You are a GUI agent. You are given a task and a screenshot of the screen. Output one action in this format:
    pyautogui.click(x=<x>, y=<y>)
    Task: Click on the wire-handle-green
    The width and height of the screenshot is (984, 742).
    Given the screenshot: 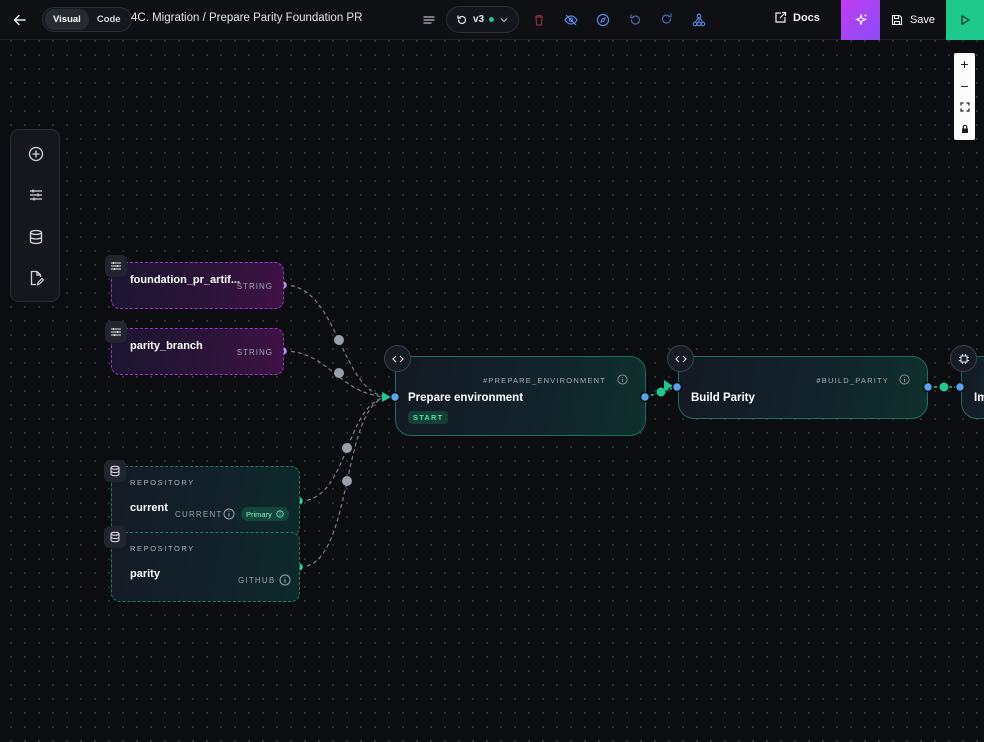 What is the action you would take?
    pyautogui.click(x=944, y=387)
    